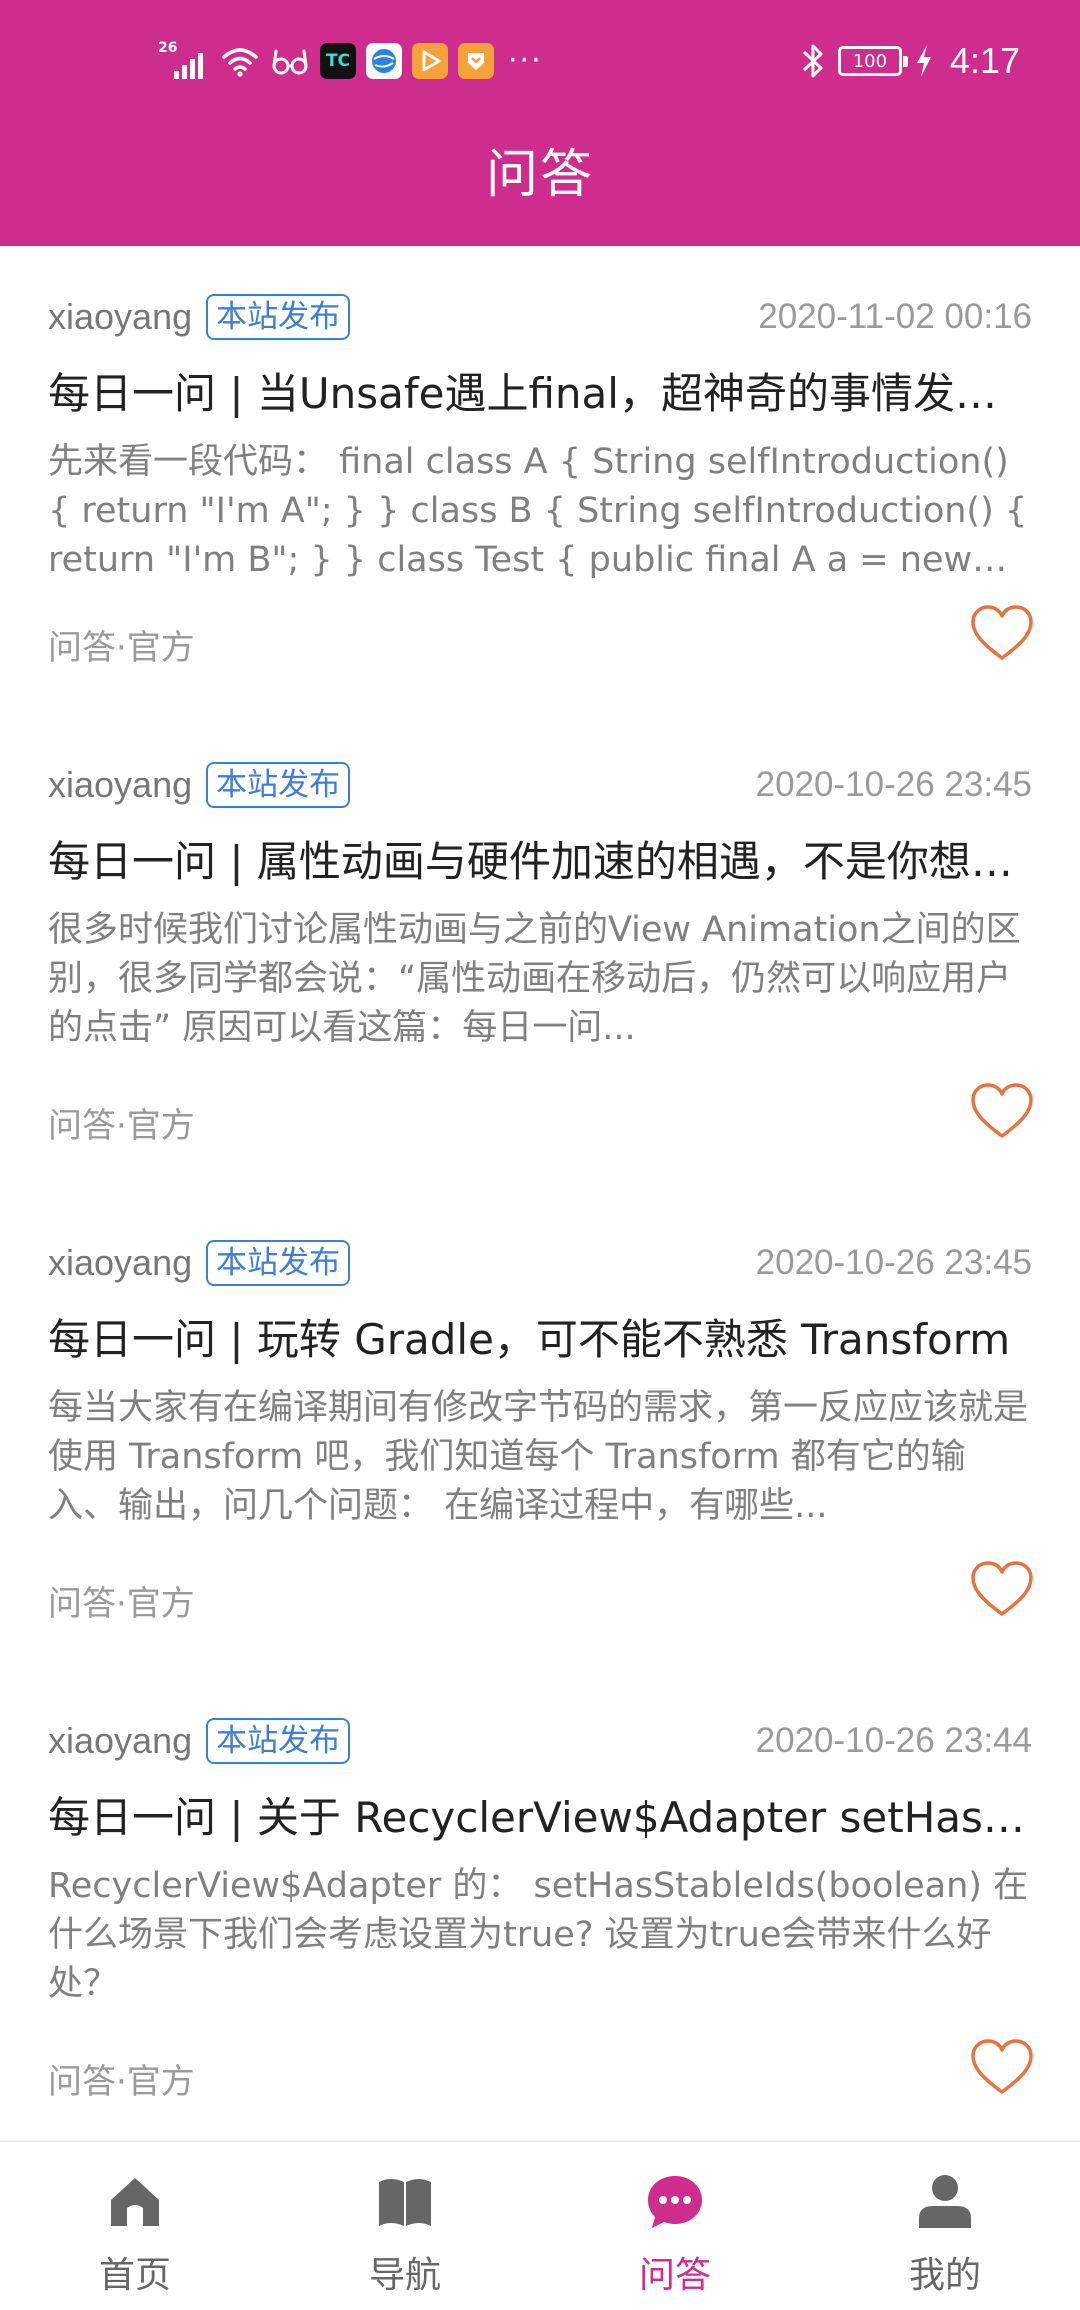 This screenshot has width=1080, height=2310. I want to click on article-meta: xiaoyang 本站发布 2020-10-26 23:44, so click(540, 1741).